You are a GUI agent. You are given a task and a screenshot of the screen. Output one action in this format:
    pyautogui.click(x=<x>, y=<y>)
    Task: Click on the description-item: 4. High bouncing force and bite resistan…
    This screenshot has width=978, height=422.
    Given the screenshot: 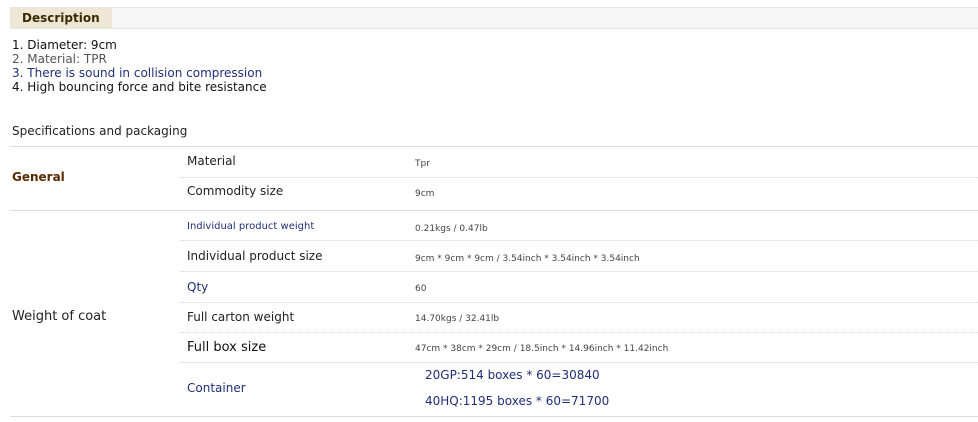 What is the action you would take?
    pyautogui.click(x=139, y=87)
    